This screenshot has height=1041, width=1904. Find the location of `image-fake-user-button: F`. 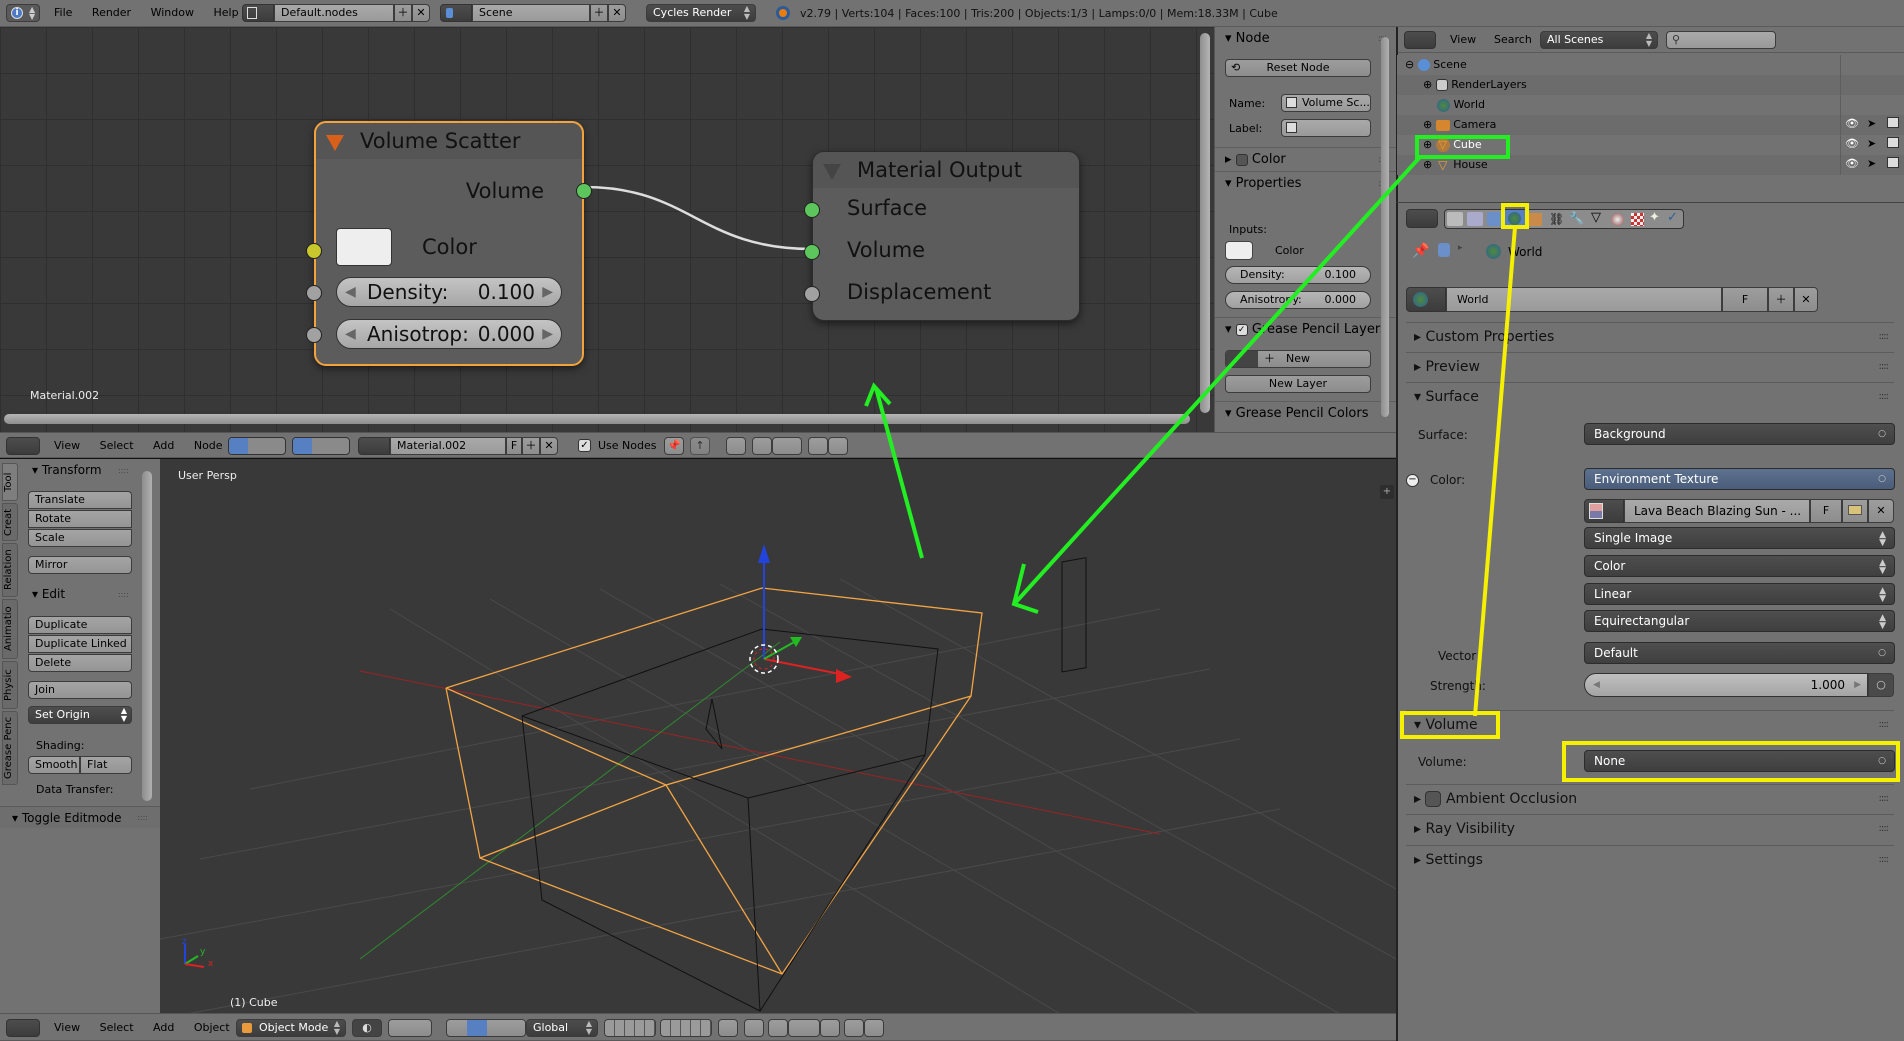

image-fake-user-button: F is located at coordinates (1826, 511).